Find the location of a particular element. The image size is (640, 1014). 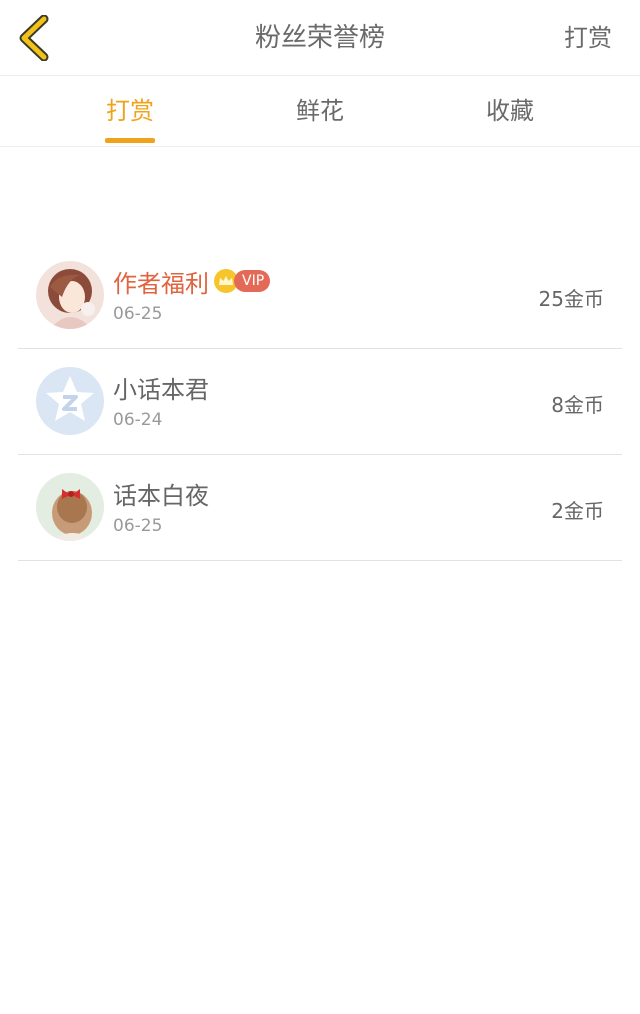

page-title: 粉丝荣誉榜 is located at coordinates (319, 38).